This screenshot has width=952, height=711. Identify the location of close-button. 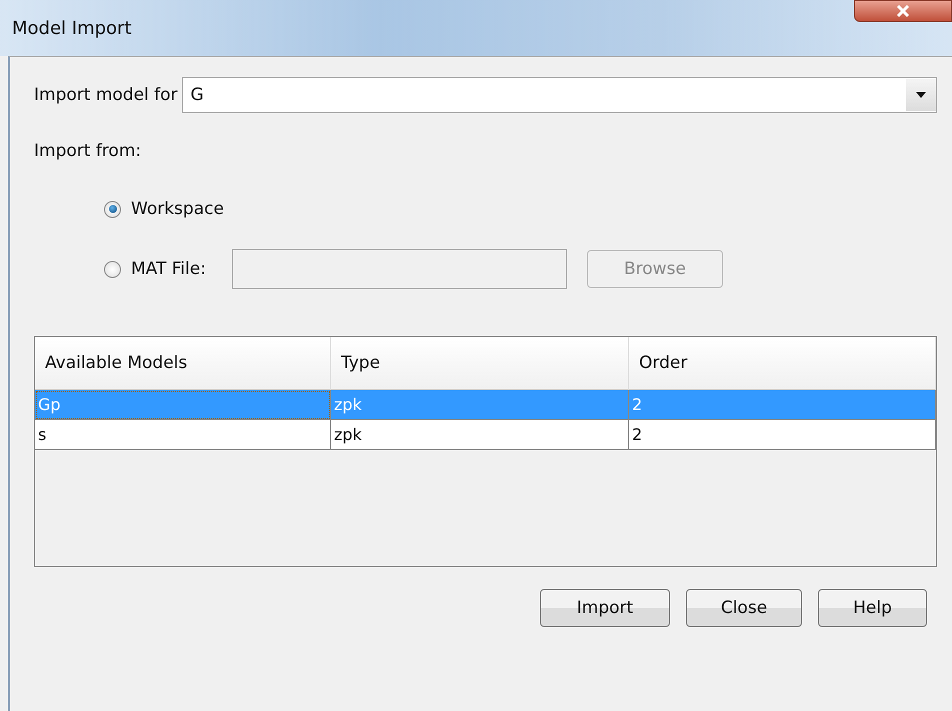
(903, 11).